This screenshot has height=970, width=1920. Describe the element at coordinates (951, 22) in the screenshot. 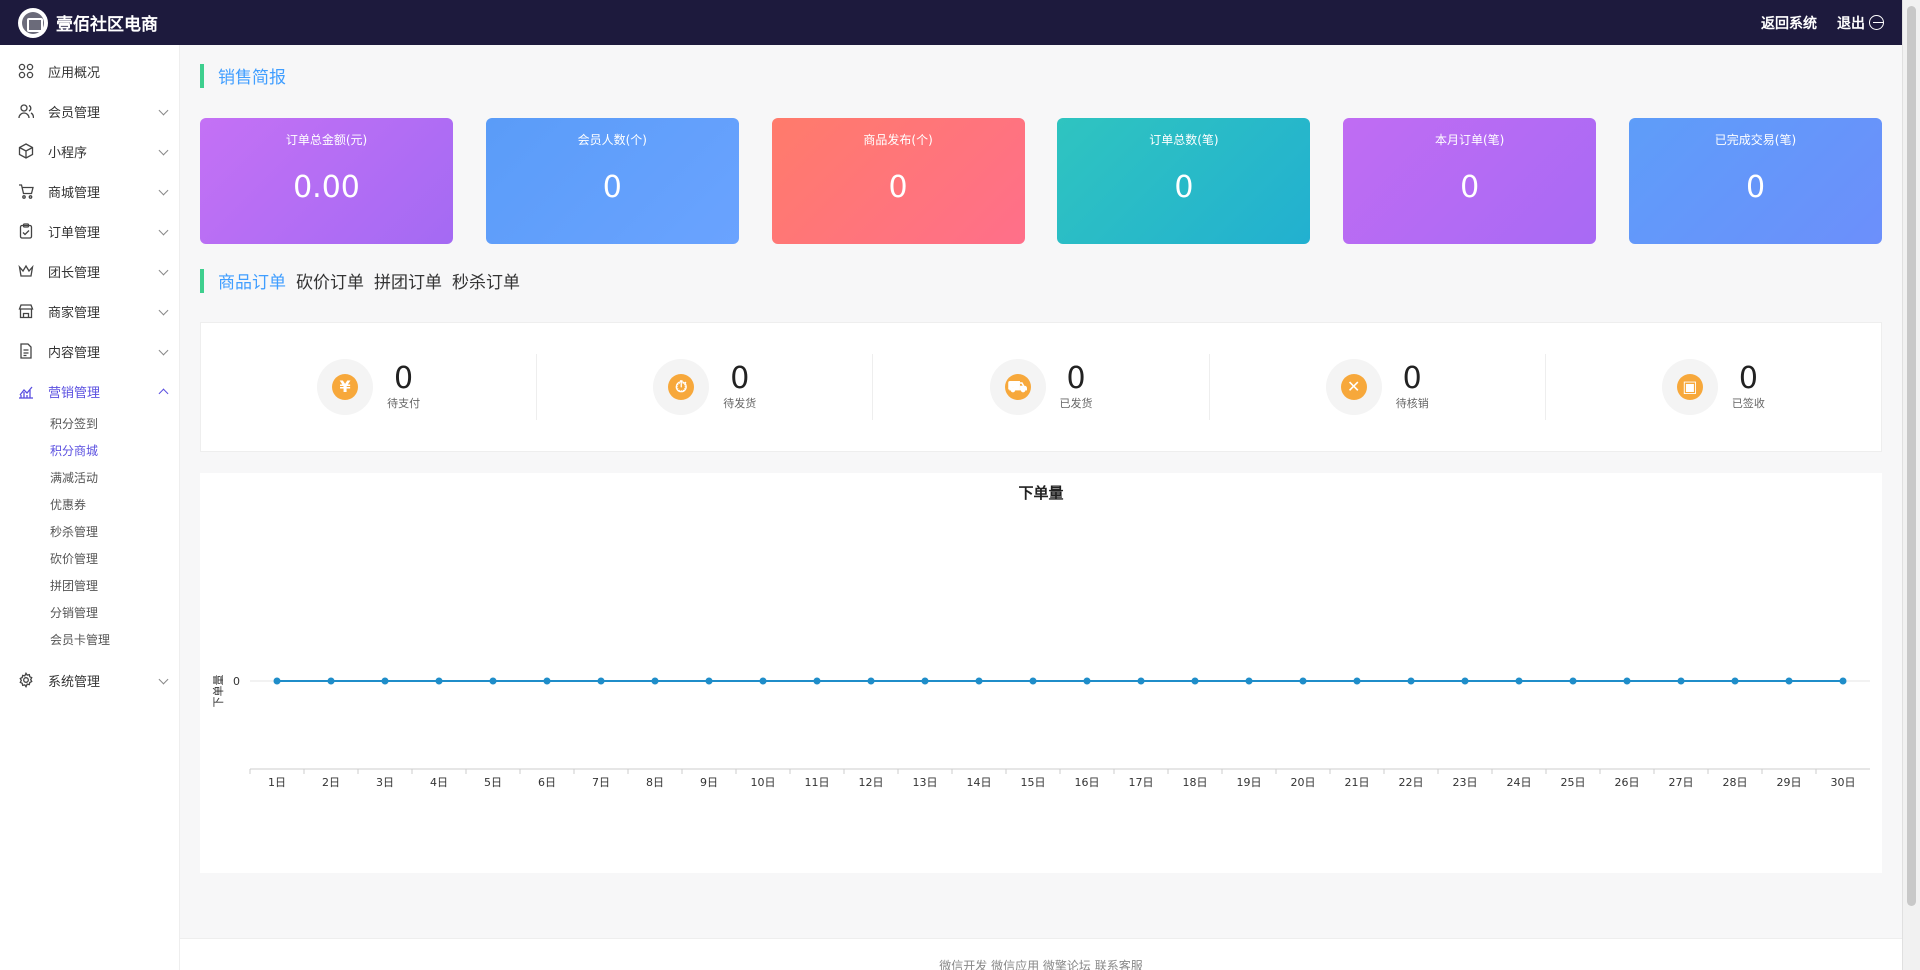

I see `top-header: 壹佰社区电商 返回系统 退出` at that location.